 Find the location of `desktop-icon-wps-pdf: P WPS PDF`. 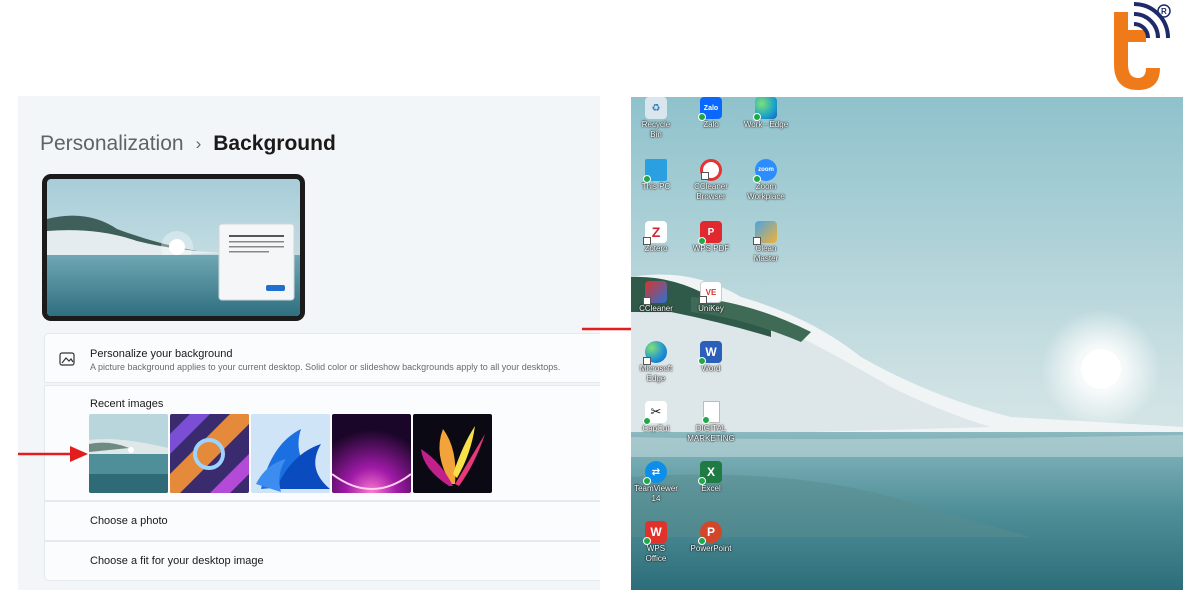

desktop-icon-wps-pdf: P WPS PDF is located at coordinates (711, 237).